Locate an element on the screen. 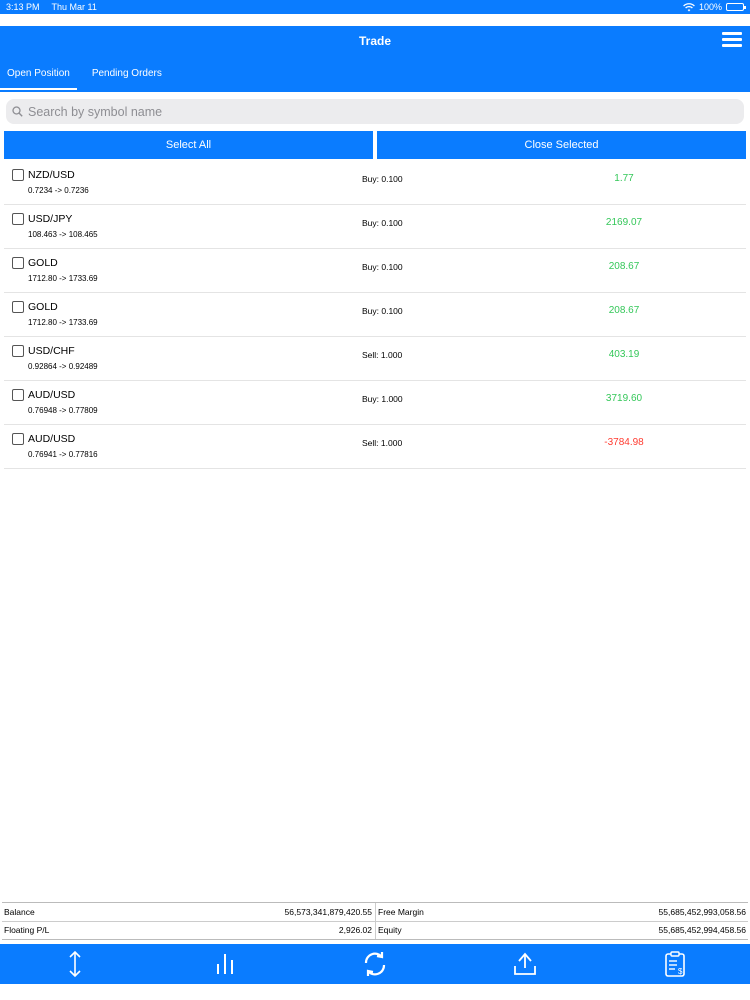 The width and height of the screenshot is (750, 1000). tab-open-position: Open Position is located at coordinates (38, 77).